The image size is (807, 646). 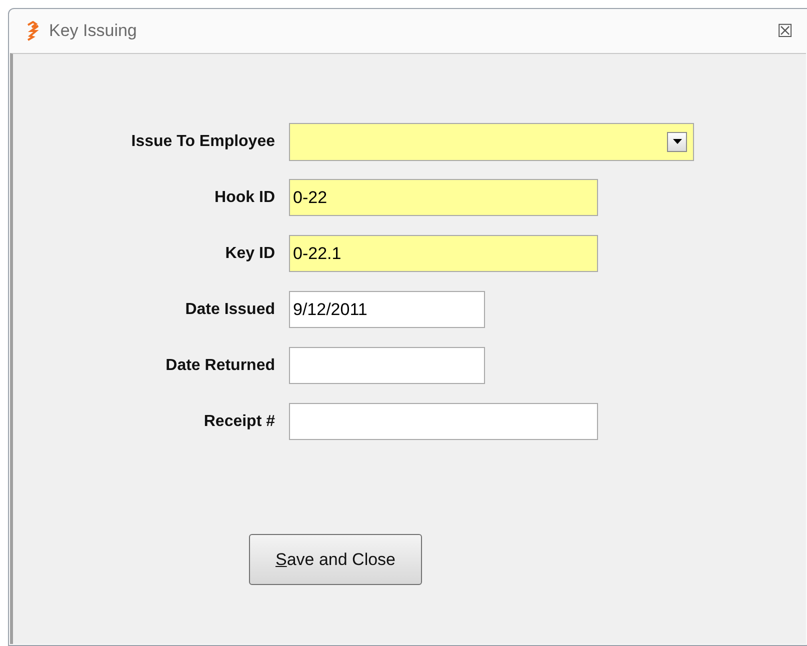 I want to click on text-field: 0-22, so click(x=443, y=197).